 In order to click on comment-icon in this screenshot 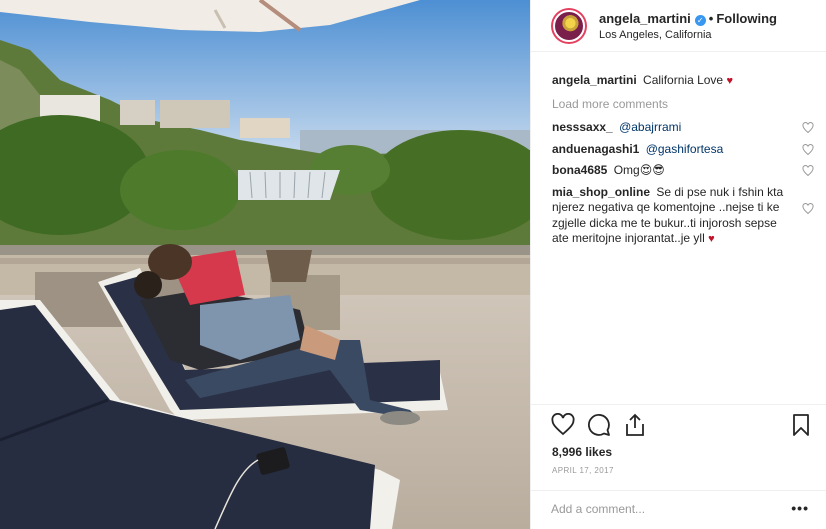, I will do `click(599, 425)`.